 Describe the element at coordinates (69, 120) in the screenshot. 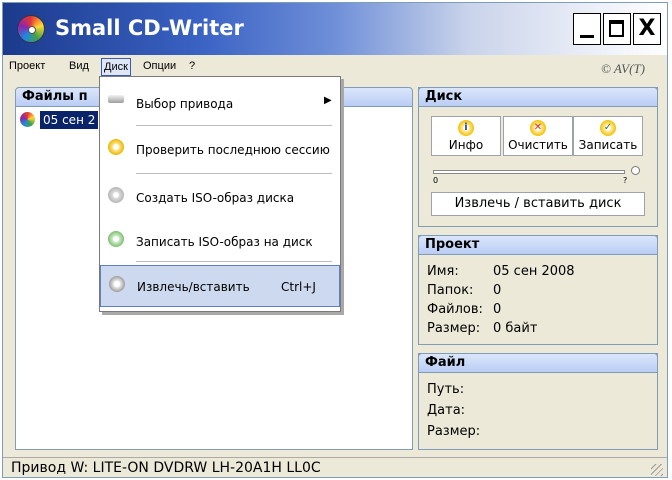

I see `tree-item-label: 05 сен 2` at that location.